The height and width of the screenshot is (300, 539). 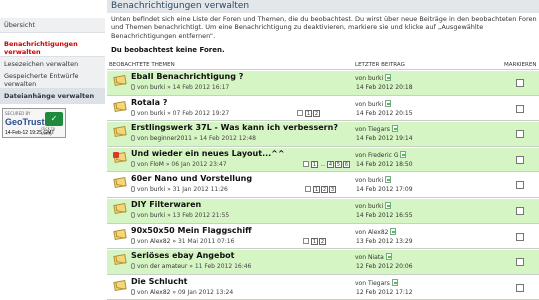 I want to click on last-post-author: von Tiegars, so click(x=376, y=129).